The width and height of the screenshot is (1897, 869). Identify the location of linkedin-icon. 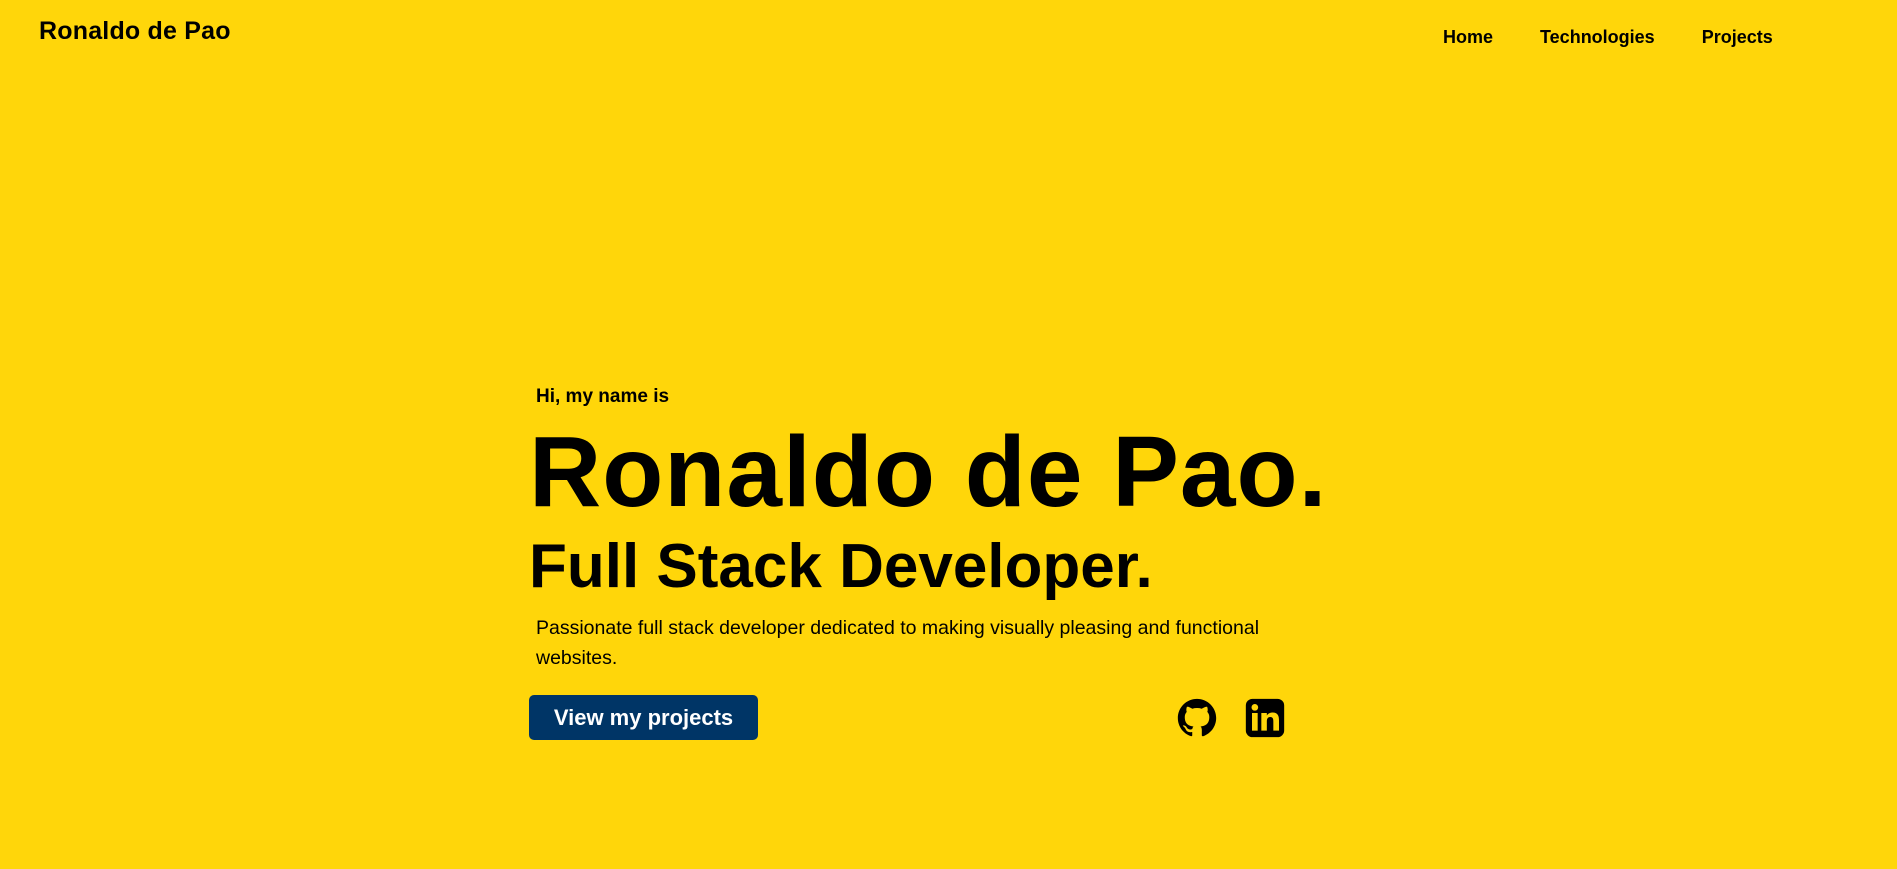
(1265, 718).